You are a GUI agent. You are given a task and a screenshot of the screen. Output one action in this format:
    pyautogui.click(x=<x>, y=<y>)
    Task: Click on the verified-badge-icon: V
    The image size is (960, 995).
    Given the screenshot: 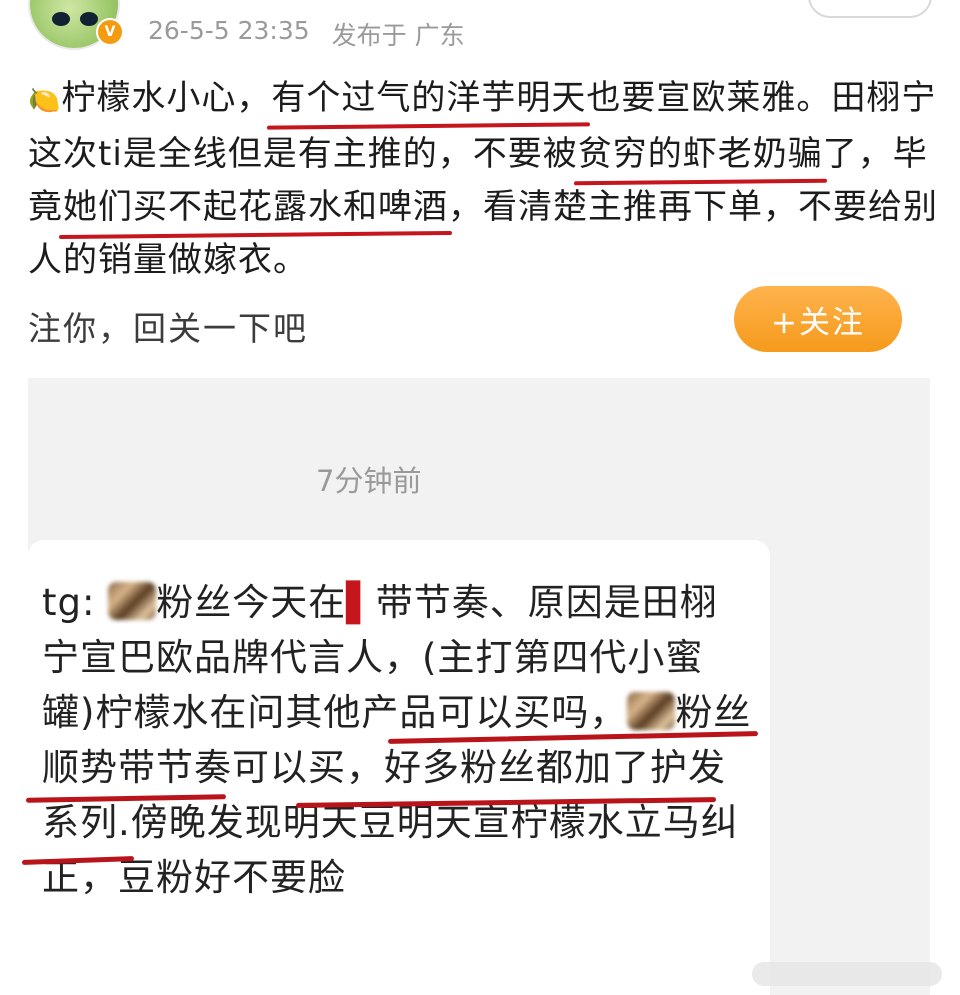 What is the action you would take?
    pyautogui.click(x=110, y=32)
    